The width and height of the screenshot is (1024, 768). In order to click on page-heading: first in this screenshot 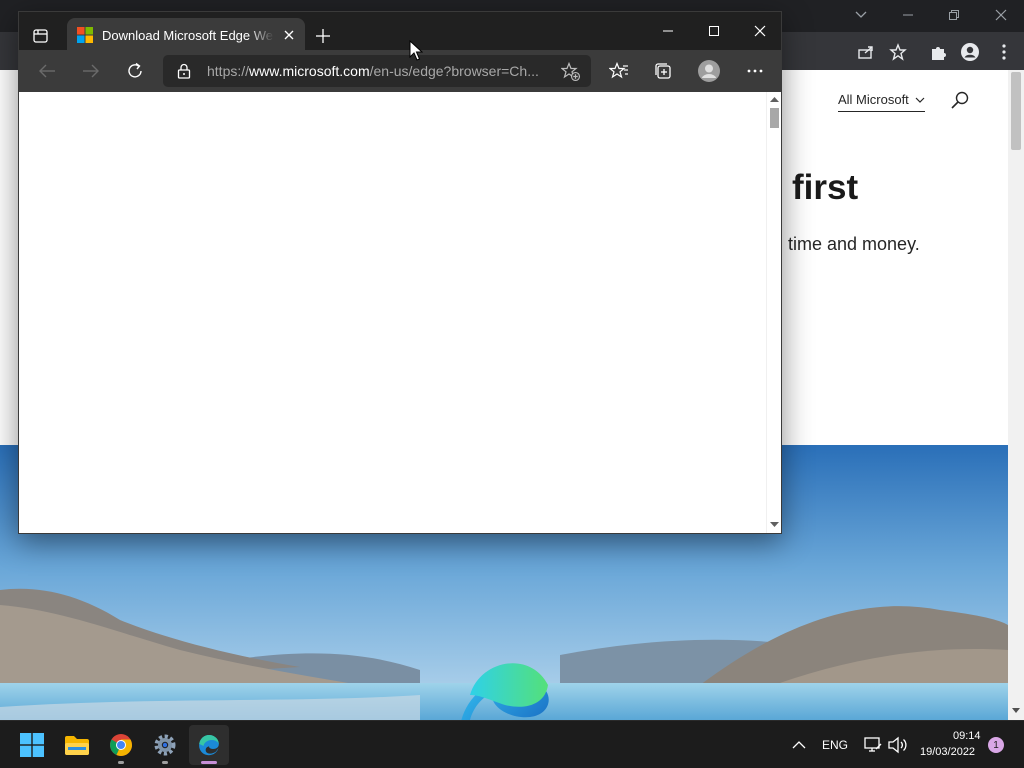, I will do `click(825, 187)`.